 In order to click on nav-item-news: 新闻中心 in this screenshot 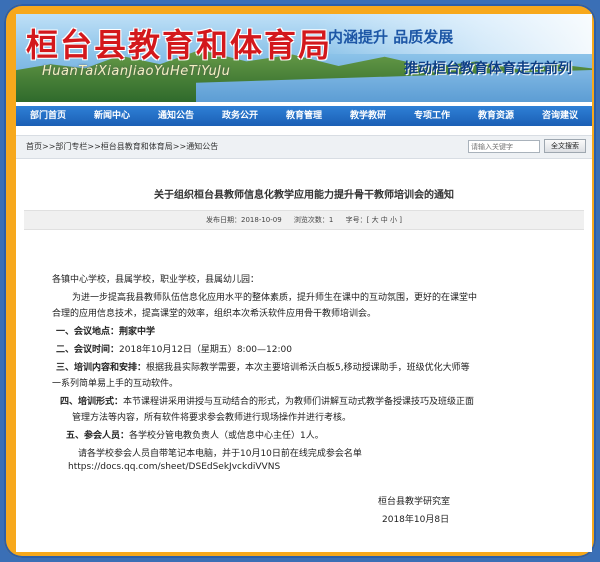, I will do `click(112, 116)`.